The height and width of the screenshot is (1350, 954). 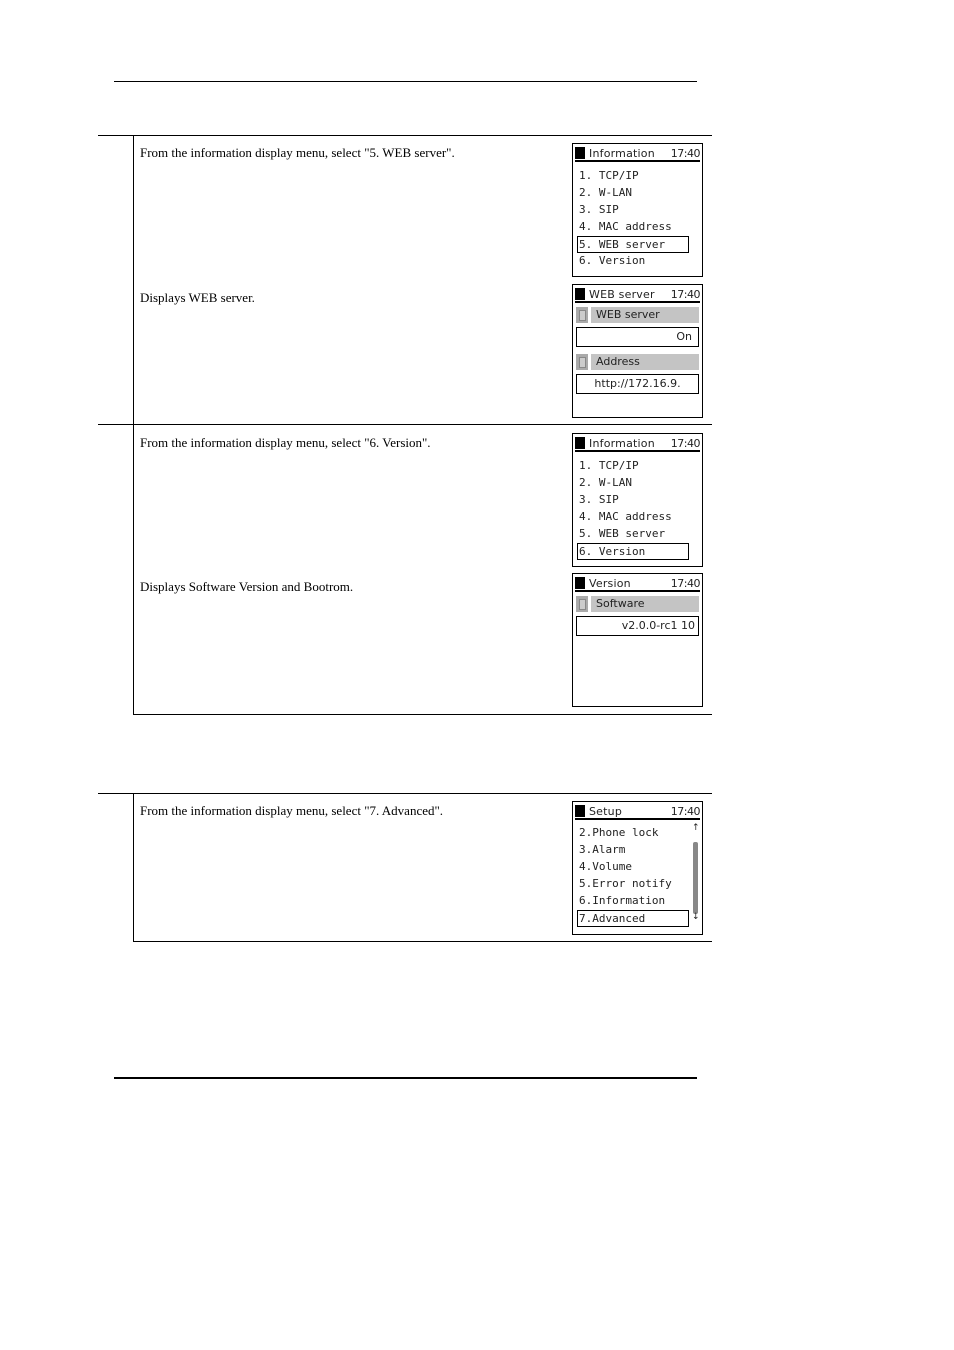 What do you see at coordinates (637, 901) in the screenshot?
I see `menu-item-information: 6.Information` at bounding box center [637, 901].